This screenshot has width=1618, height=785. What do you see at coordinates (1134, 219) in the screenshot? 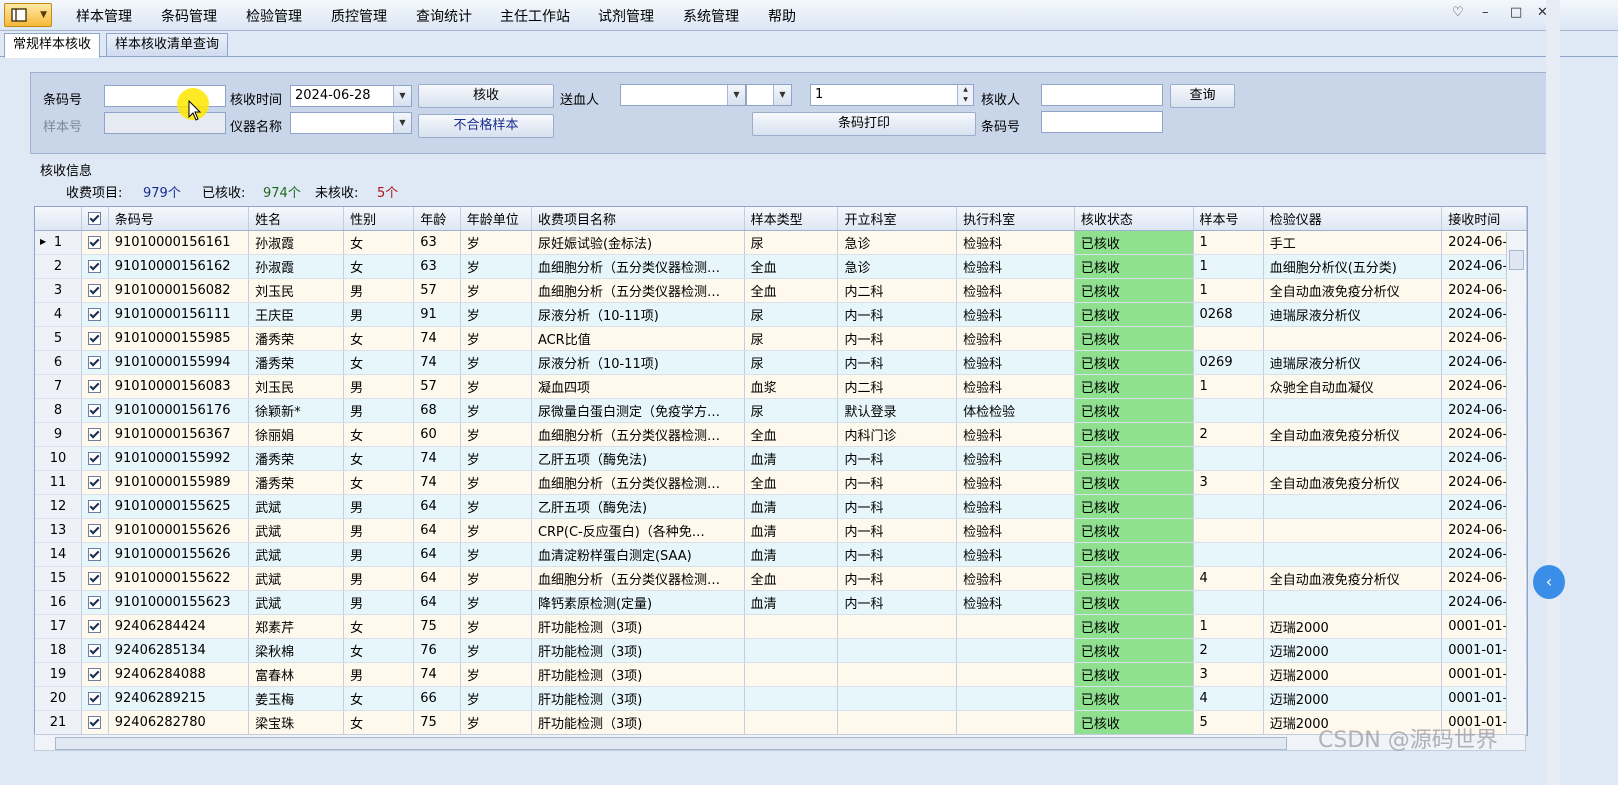
I see `header-receive-status: 核收状态` at bounding box center [1134, 219].